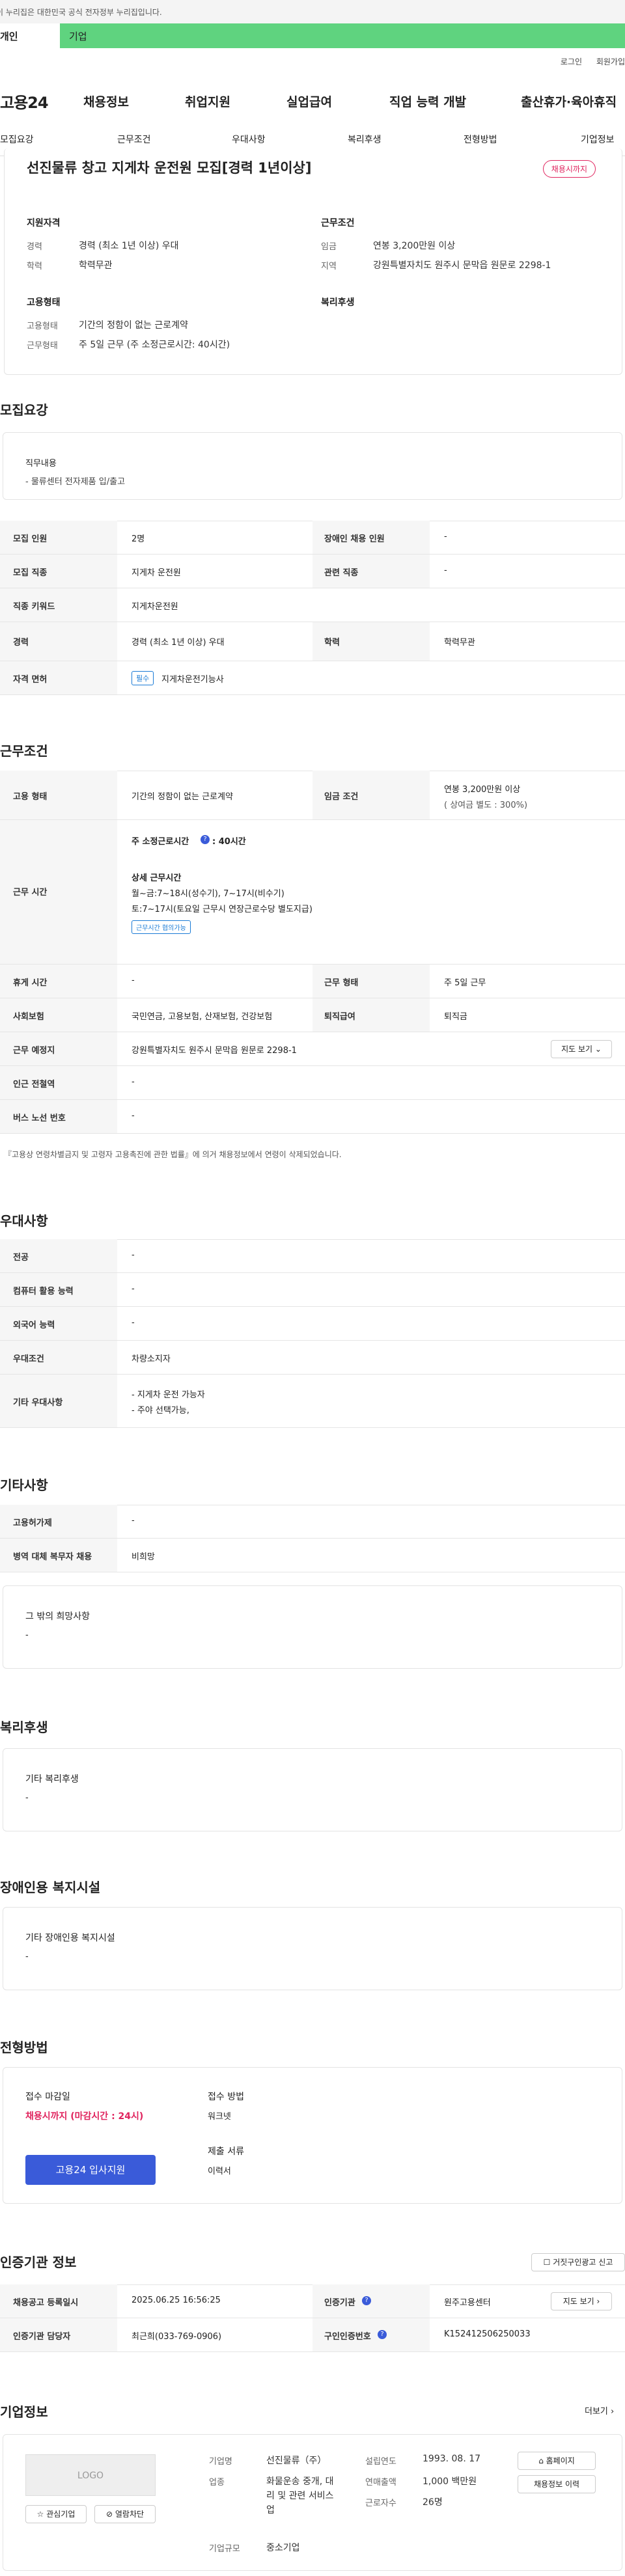 This screenshot has width=625, height=2576. Describe the element at coordinates (467, 2303) in the screenshot. I see `agency-org-value: 원주고용센터` at that location.